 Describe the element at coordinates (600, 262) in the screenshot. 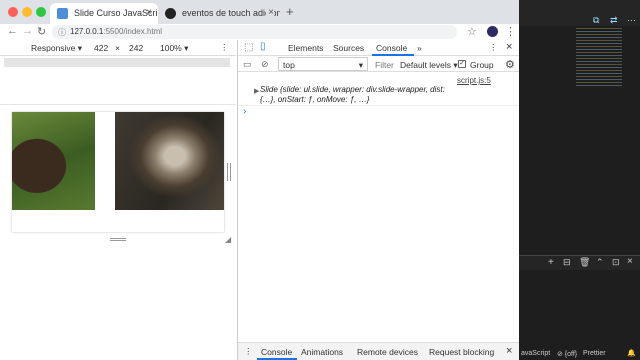

I see `maximize-panel-icon: ⌃` at that location.